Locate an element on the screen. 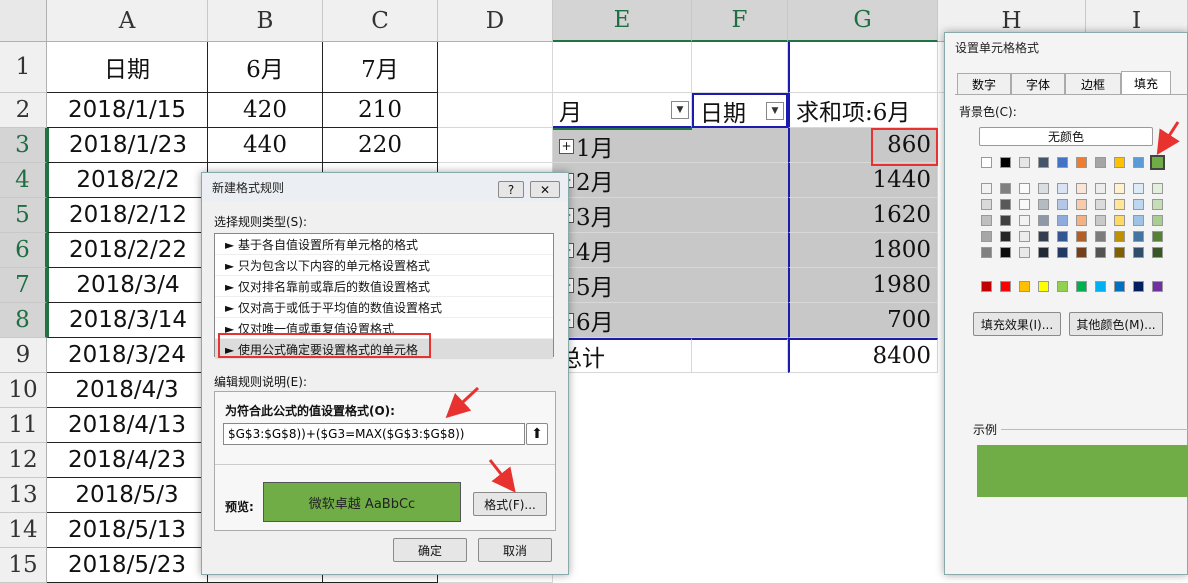  arrow-to-green-swatch is located at coordinates (1168, 138).